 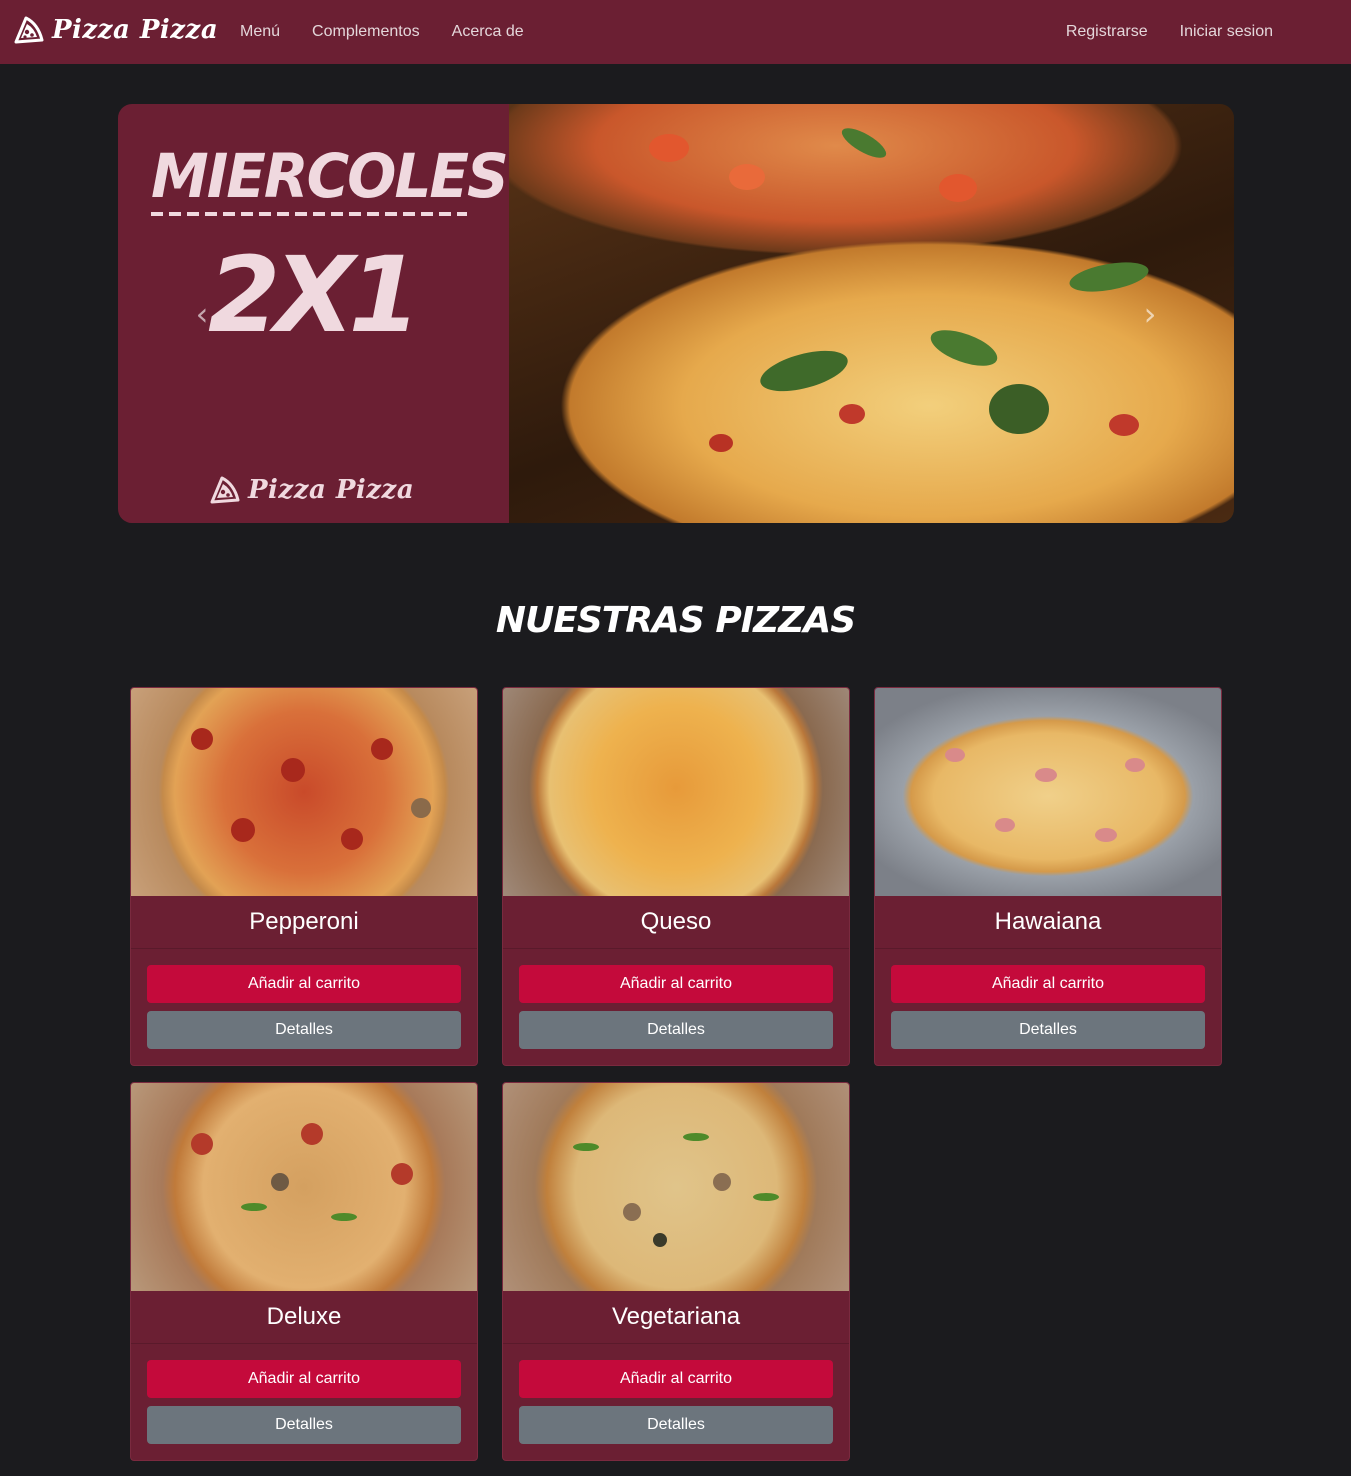 What do you see at coordinates (366, 32) in the screenshot?
I see `nav-complementos: Complementos` at bounding box center [366, 32].